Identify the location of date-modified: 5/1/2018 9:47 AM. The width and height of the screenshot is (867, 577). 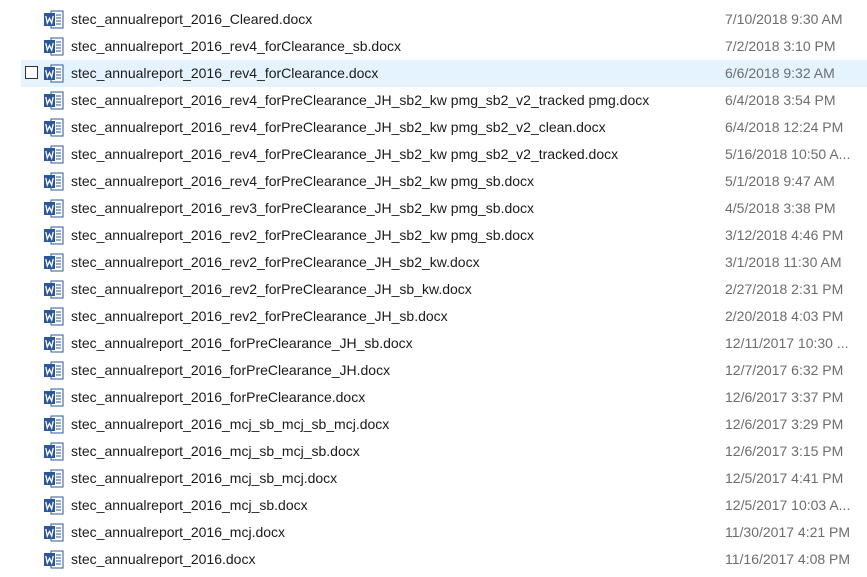
(780, 181).